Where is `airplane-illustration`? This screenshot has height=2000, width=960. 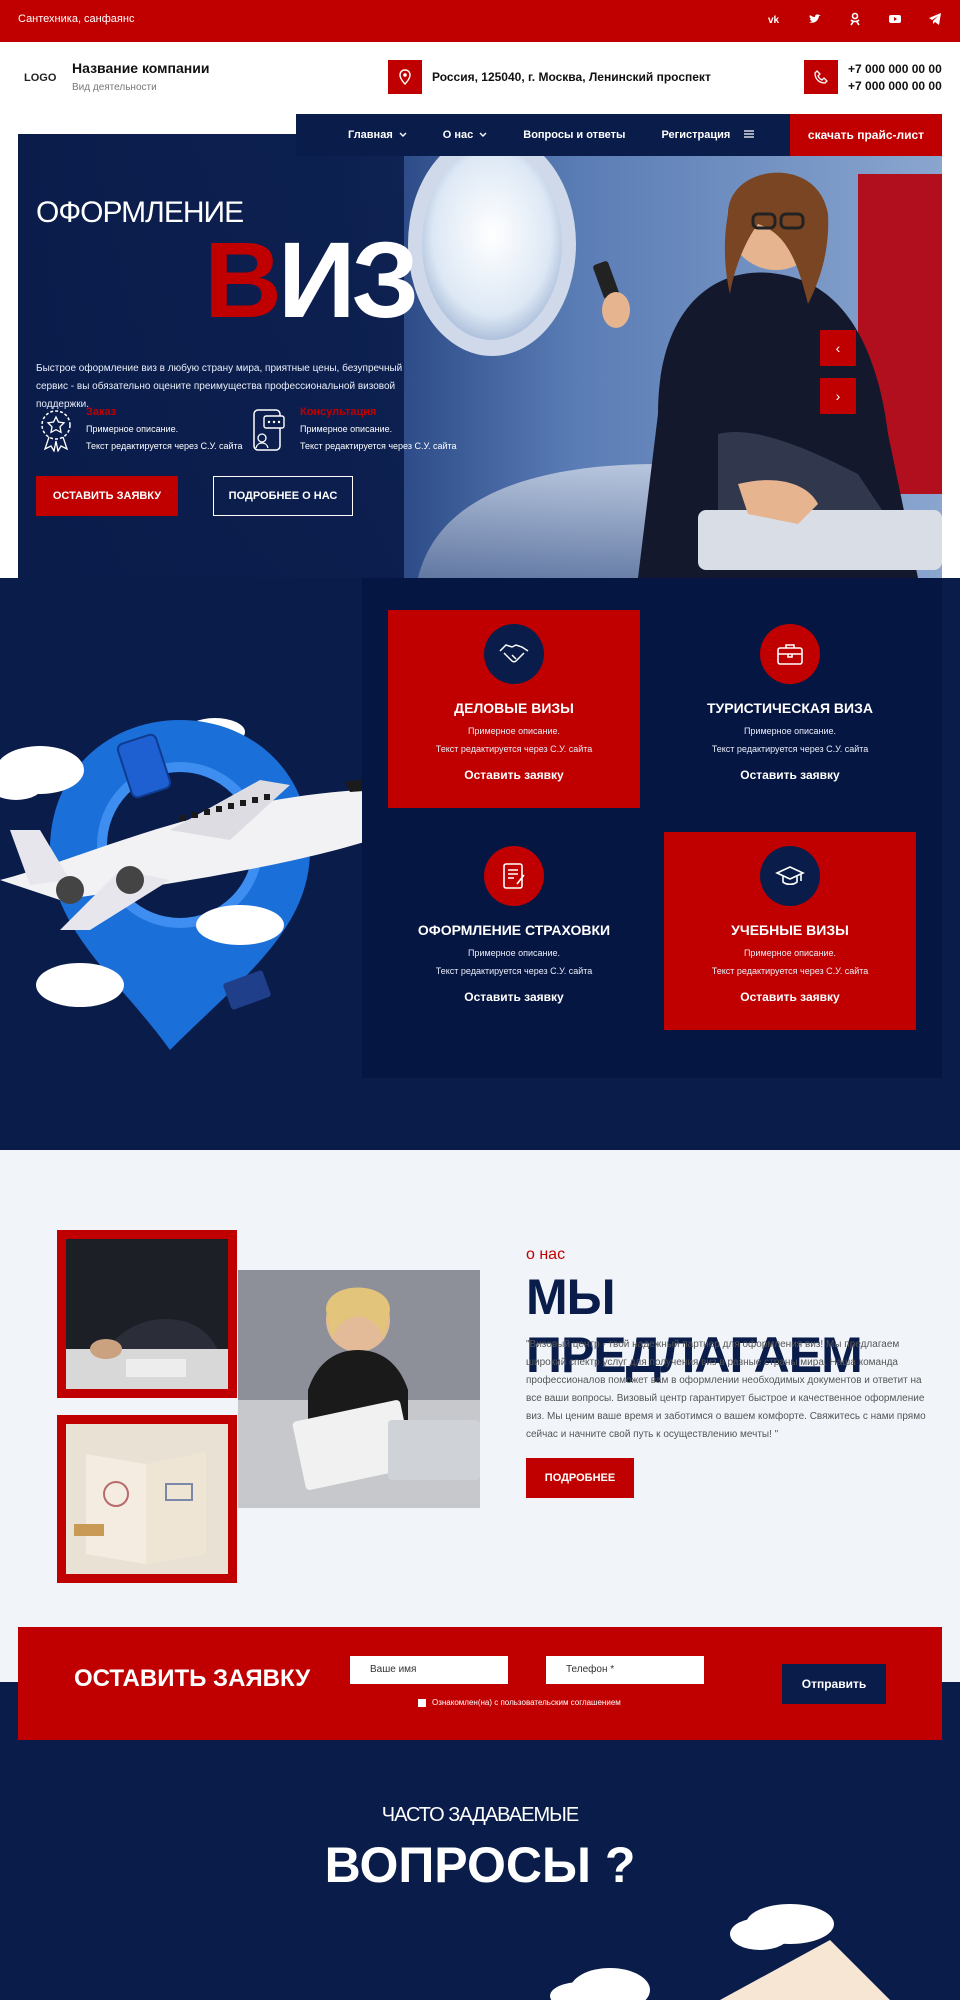
airplane-illustration is located at coordinates (210, 882).